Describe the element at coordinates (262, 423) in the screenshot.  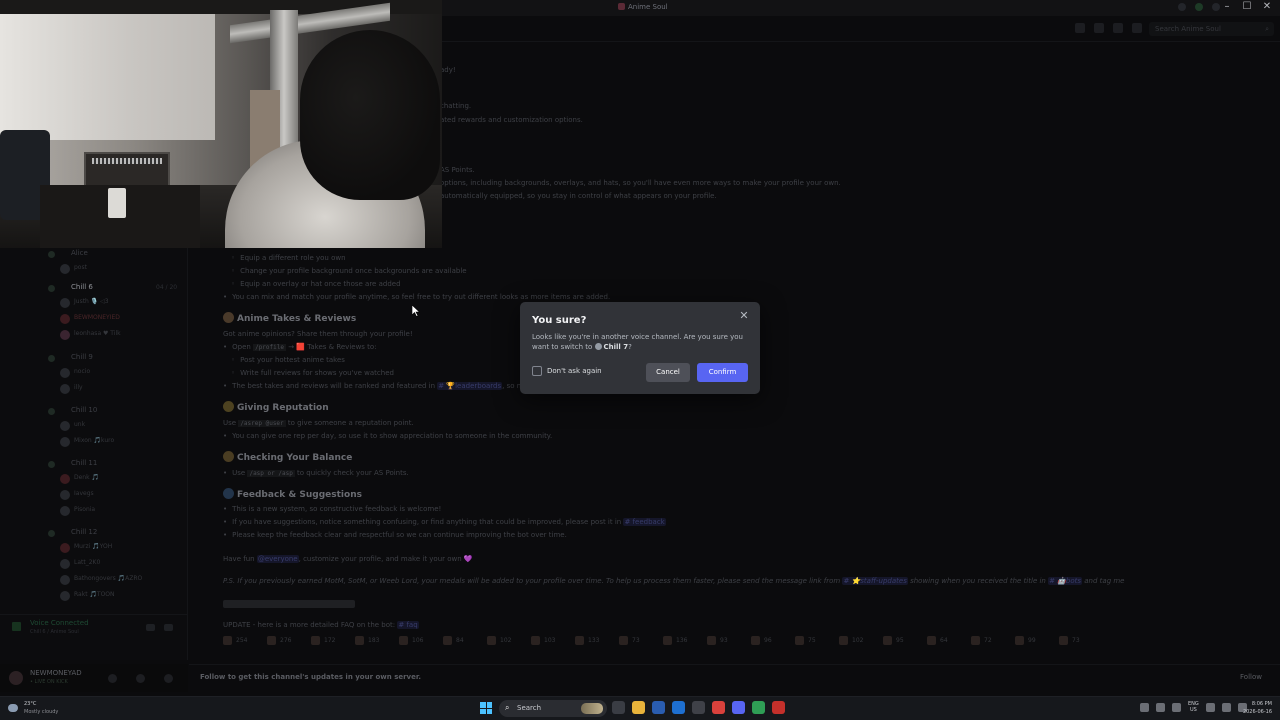
I see `inline-code: /asrep @user` at that location.